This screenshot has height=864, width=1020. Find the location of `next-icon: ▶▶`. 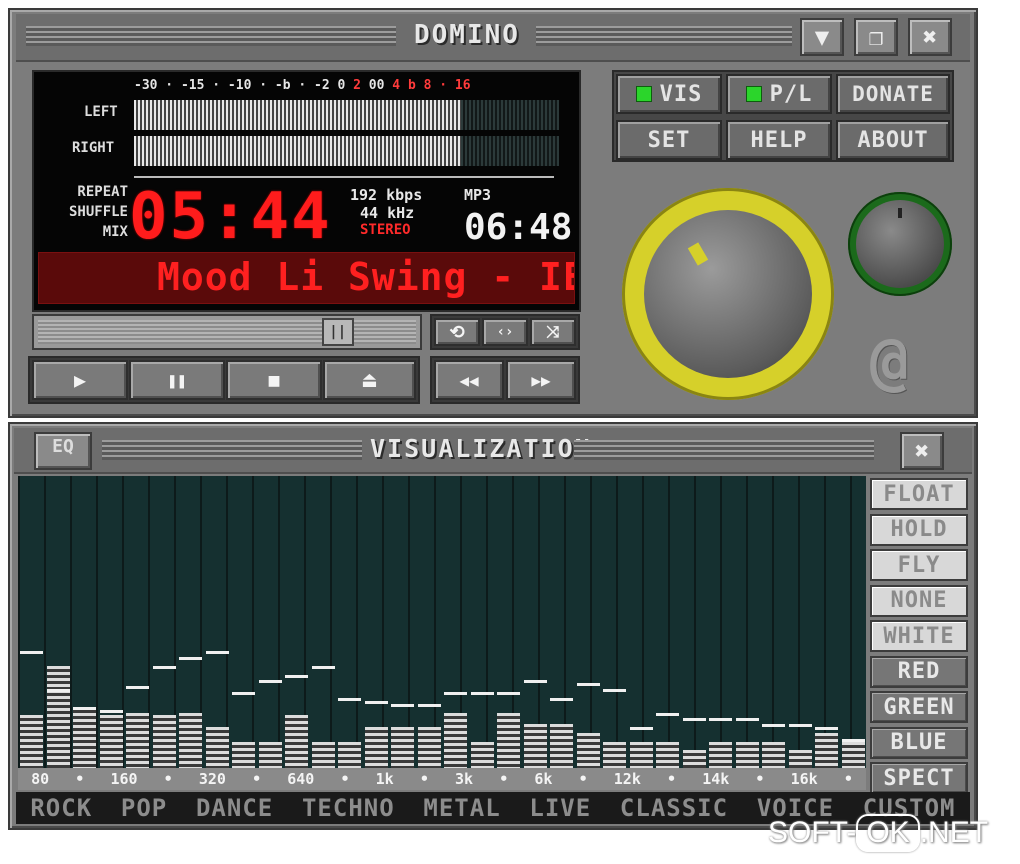

next-icon: ▶▶ is located at coordinates (541, 380).